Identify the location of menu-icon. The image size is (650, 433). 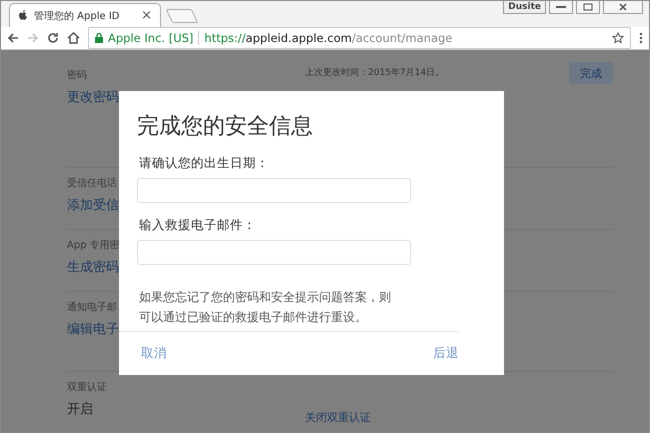
(641, 38).